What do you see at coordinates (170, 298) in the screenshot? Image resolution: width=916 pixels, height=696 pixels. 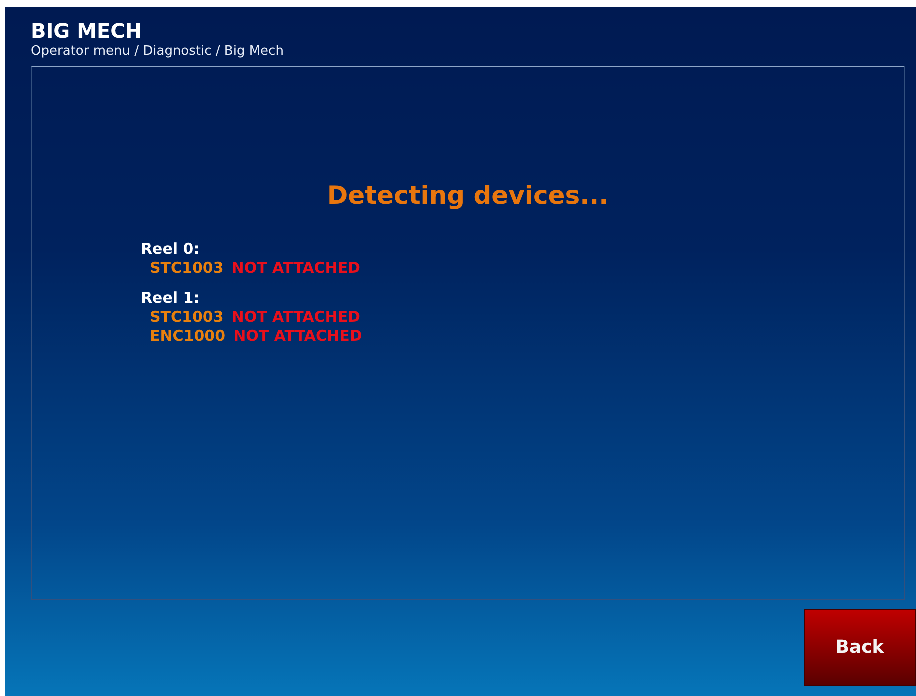 I see `reel-label: Reel 1:` at bounding box center [170, 298].